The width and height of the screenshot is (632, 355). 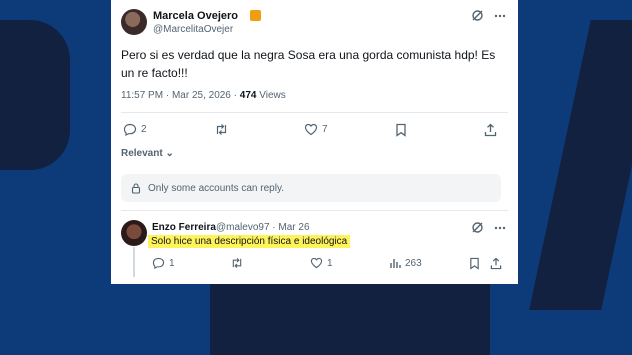 I want to click on tweet-meta: 11:57 PM · Mar 25, 2026 · 474 Views, so click(x=203, y=95).